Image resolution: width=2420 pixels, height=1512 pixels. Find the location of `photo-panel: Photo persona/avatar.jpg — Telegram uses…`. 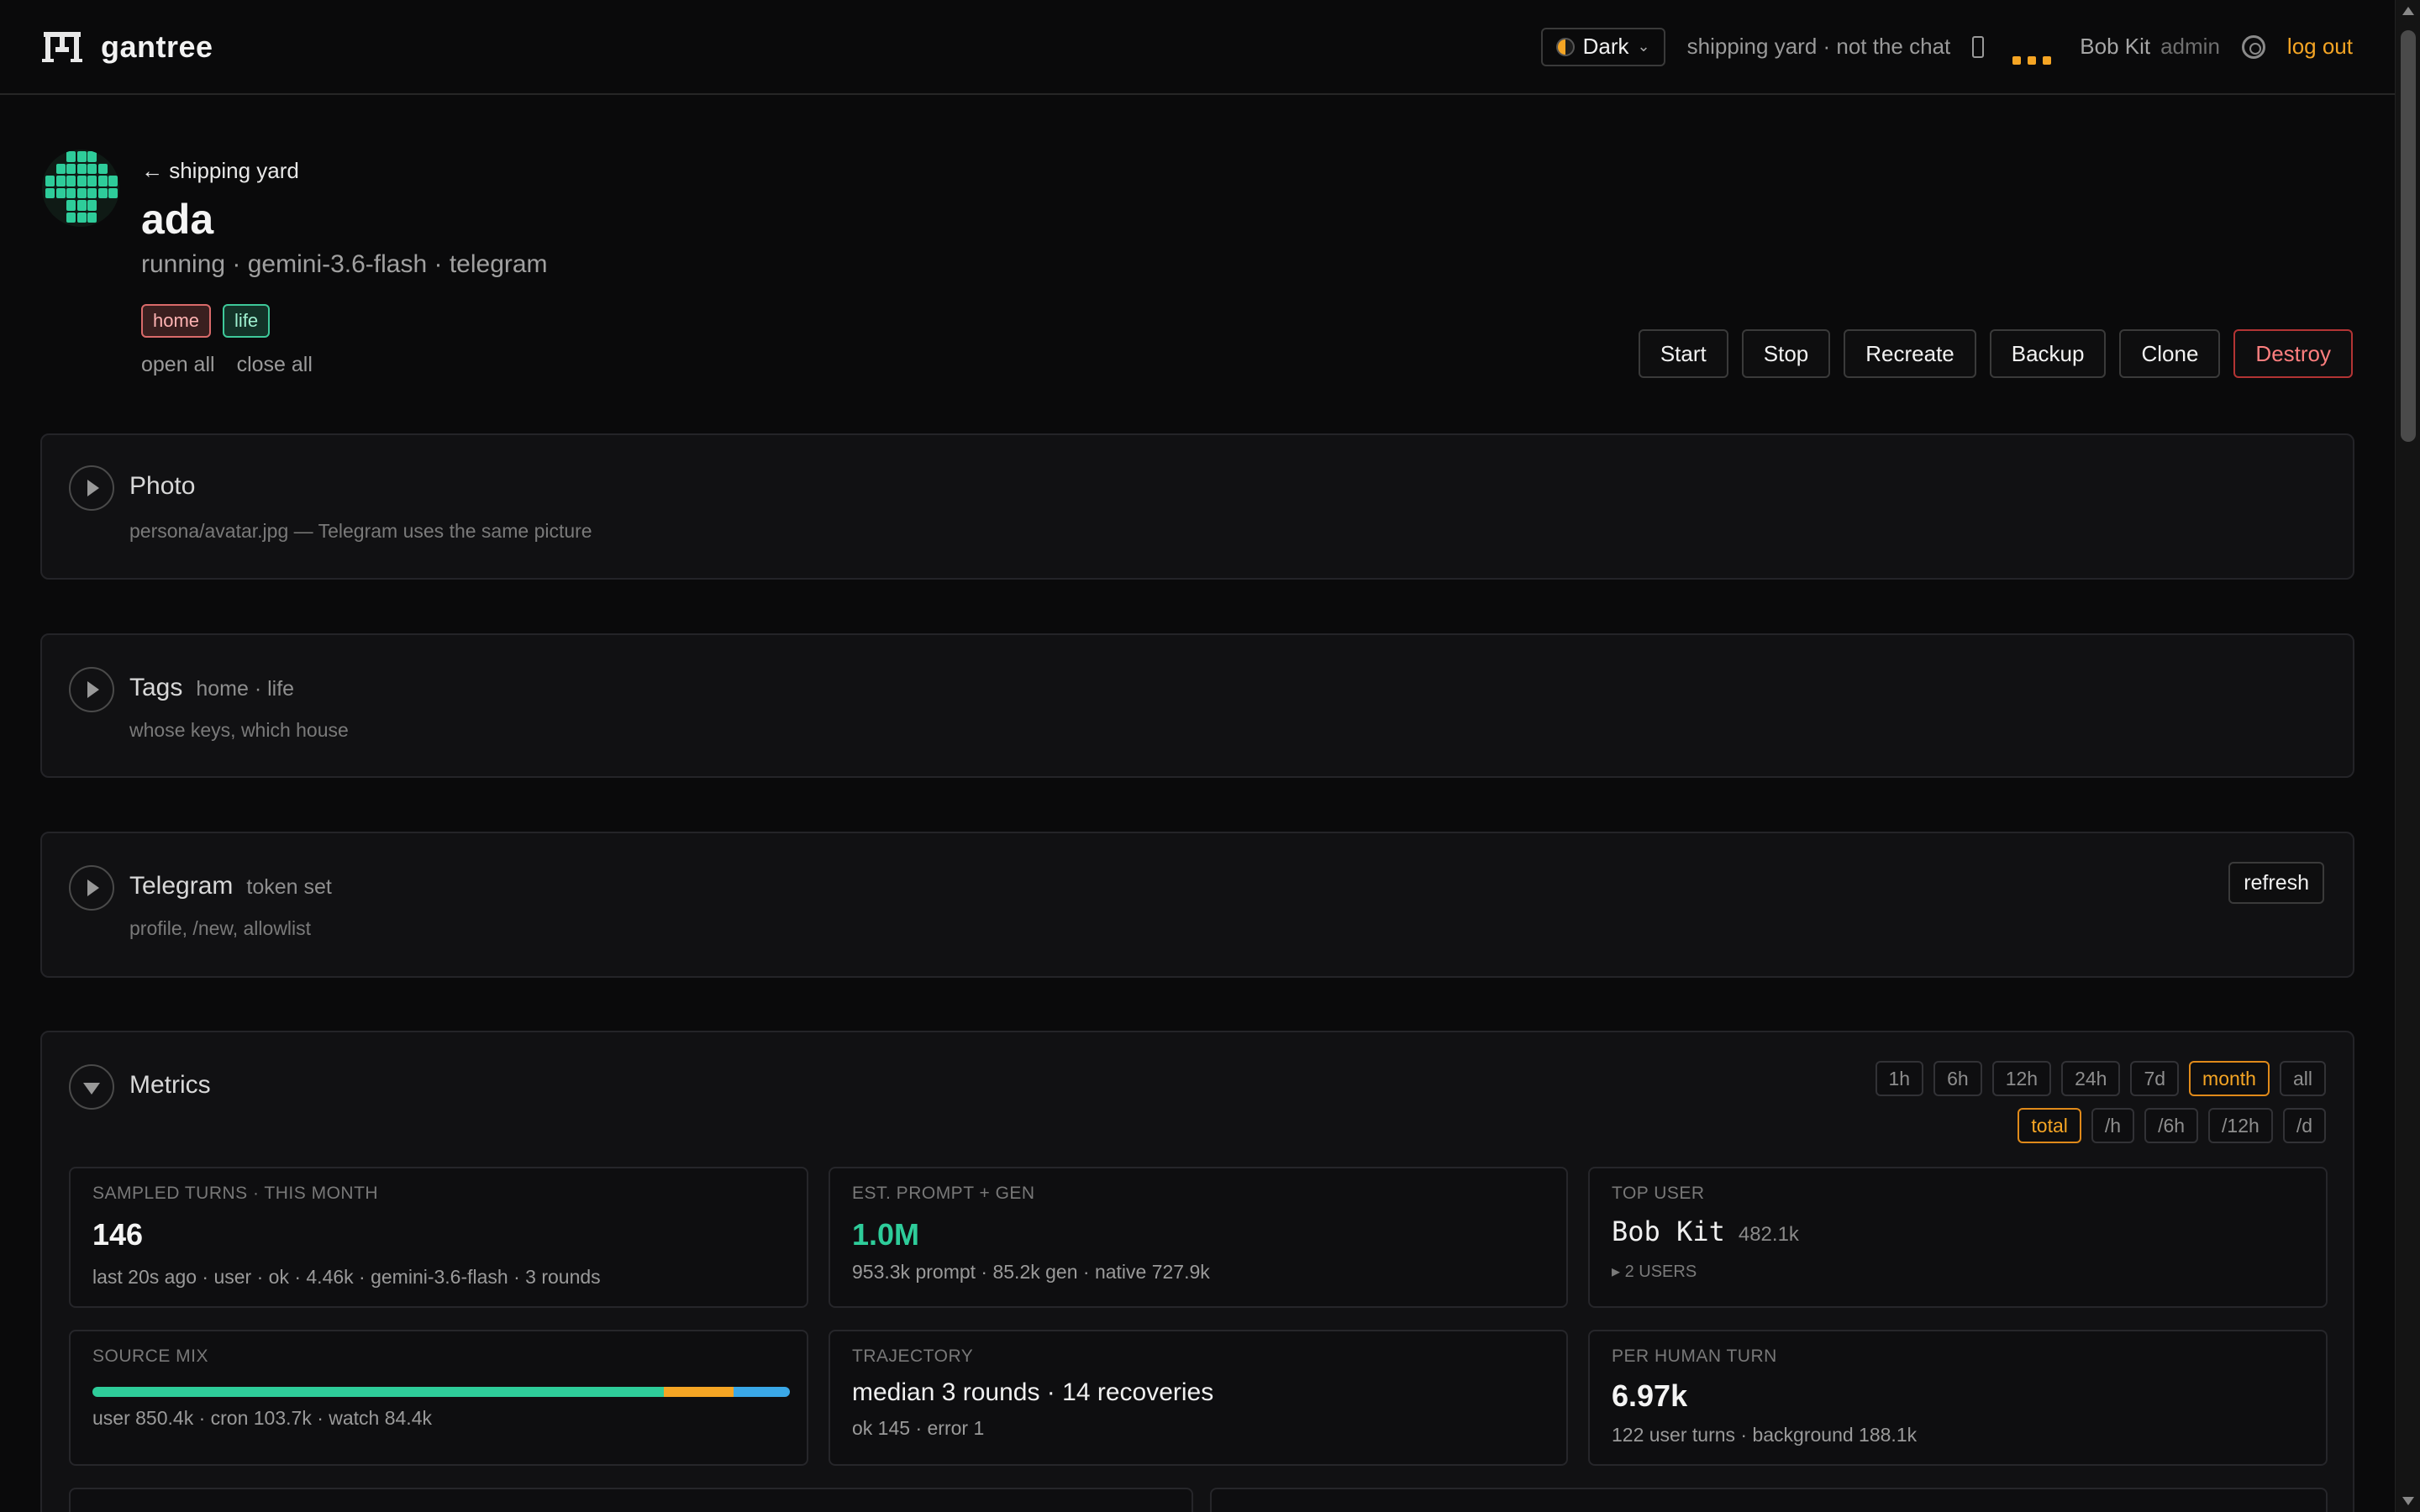

photo-panel: Photo persona/avatar.jpg — Telegram uses… is located at coordinates (1197, 506).